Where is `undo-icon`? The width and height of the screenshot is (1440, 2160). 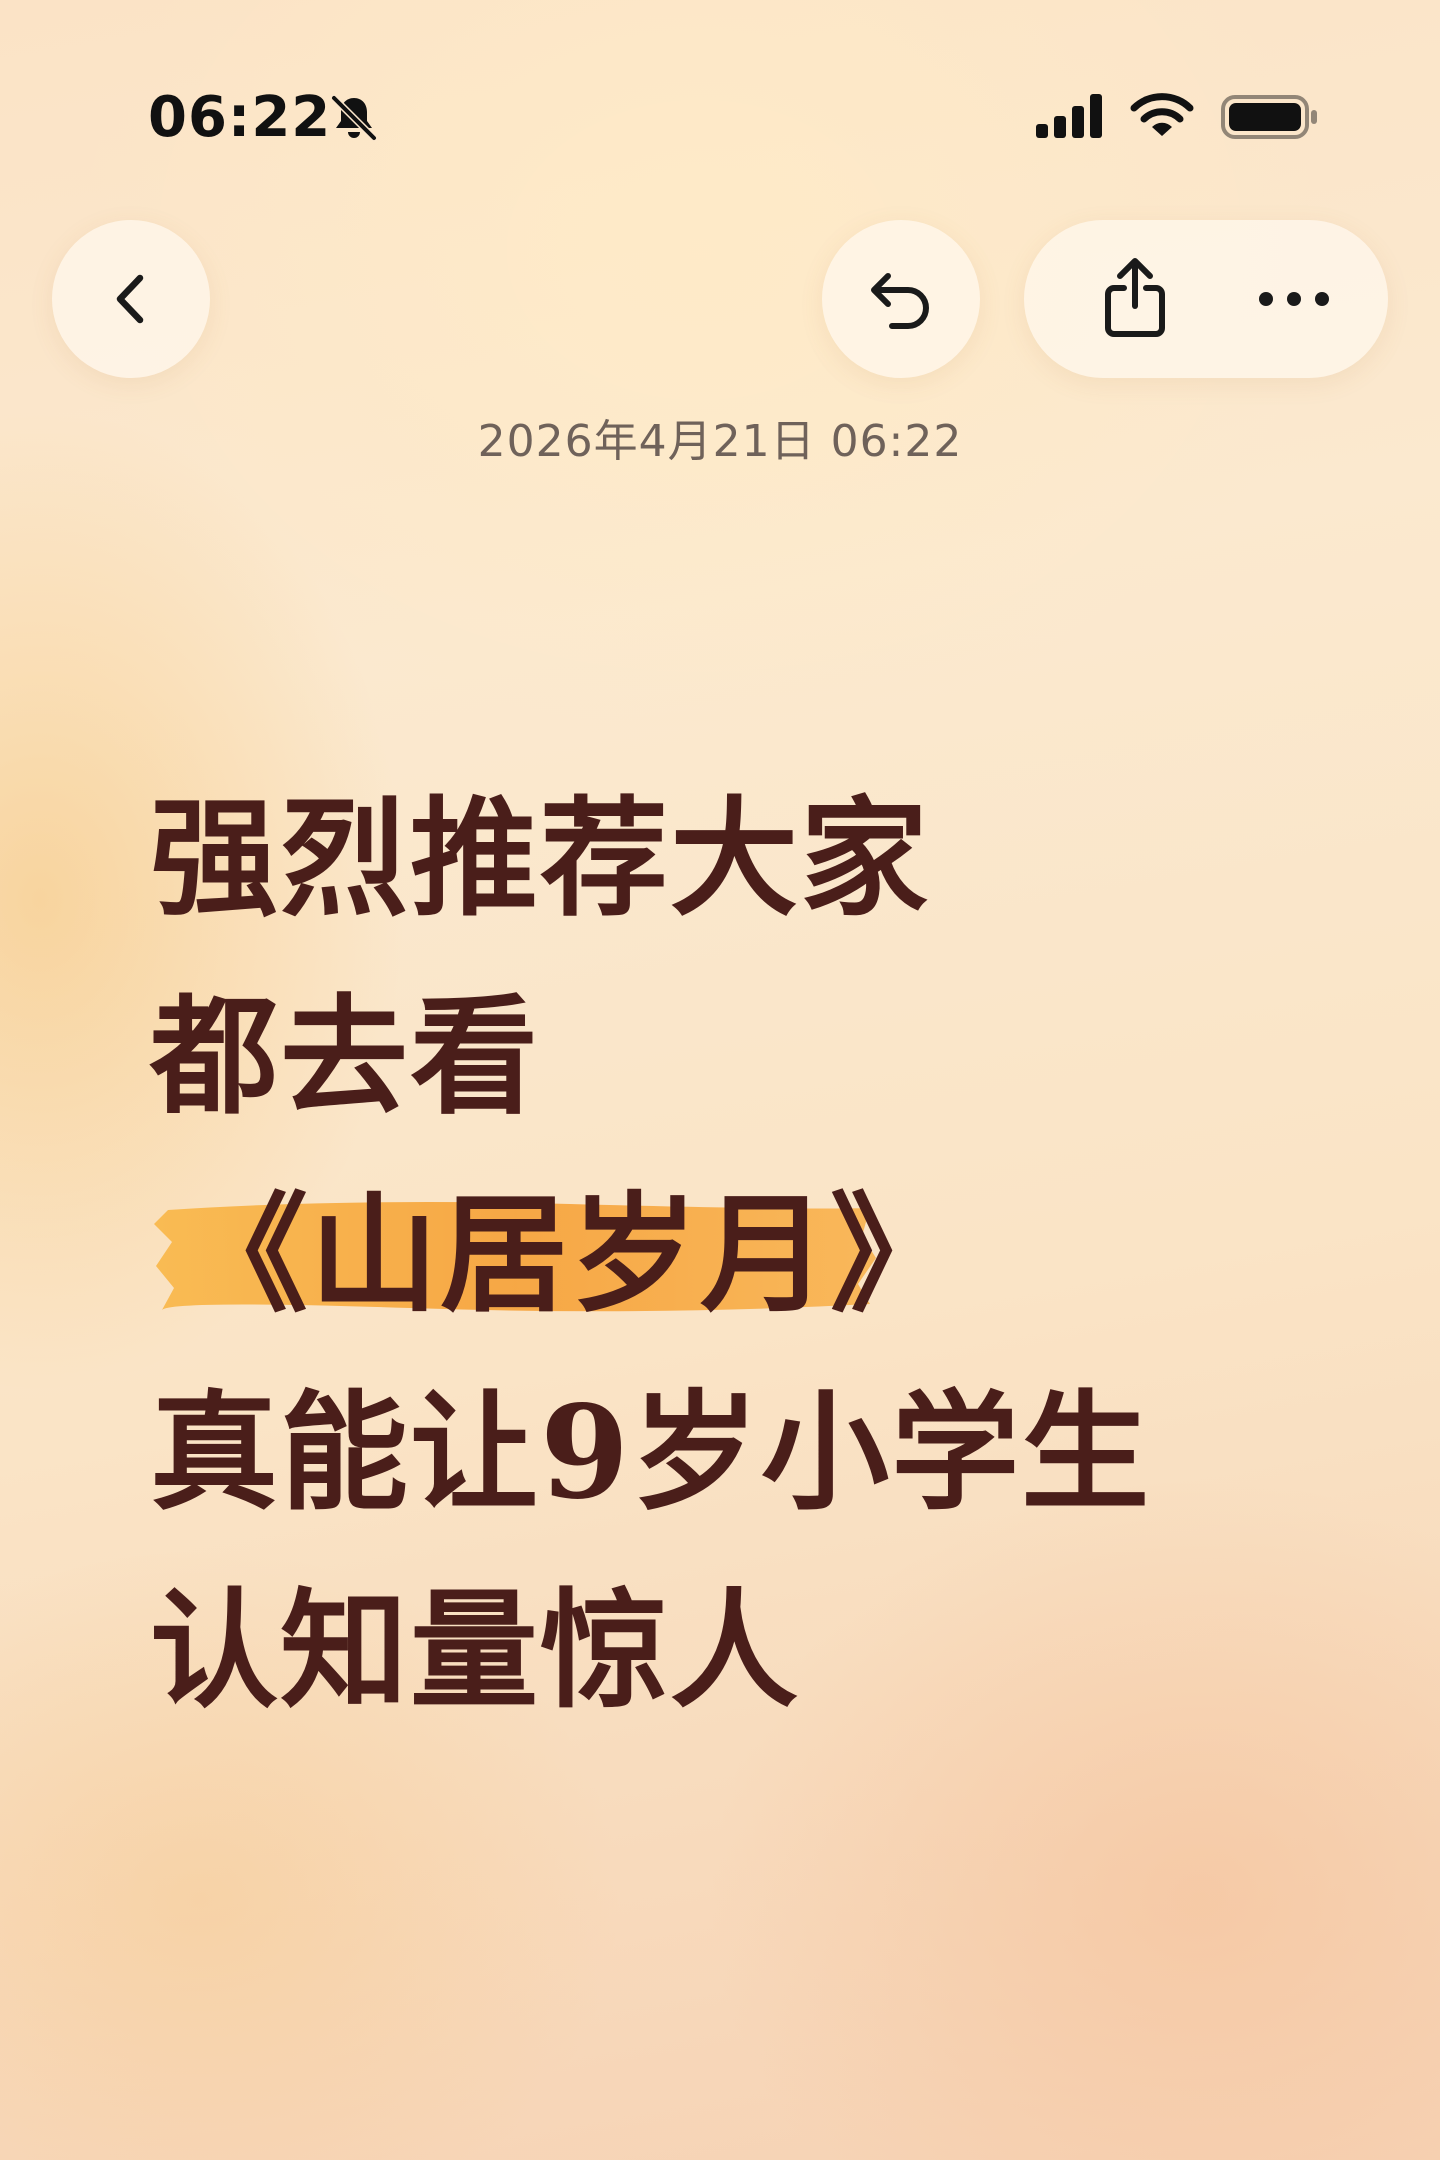
undo-icon is located at coordinates (900, 301).